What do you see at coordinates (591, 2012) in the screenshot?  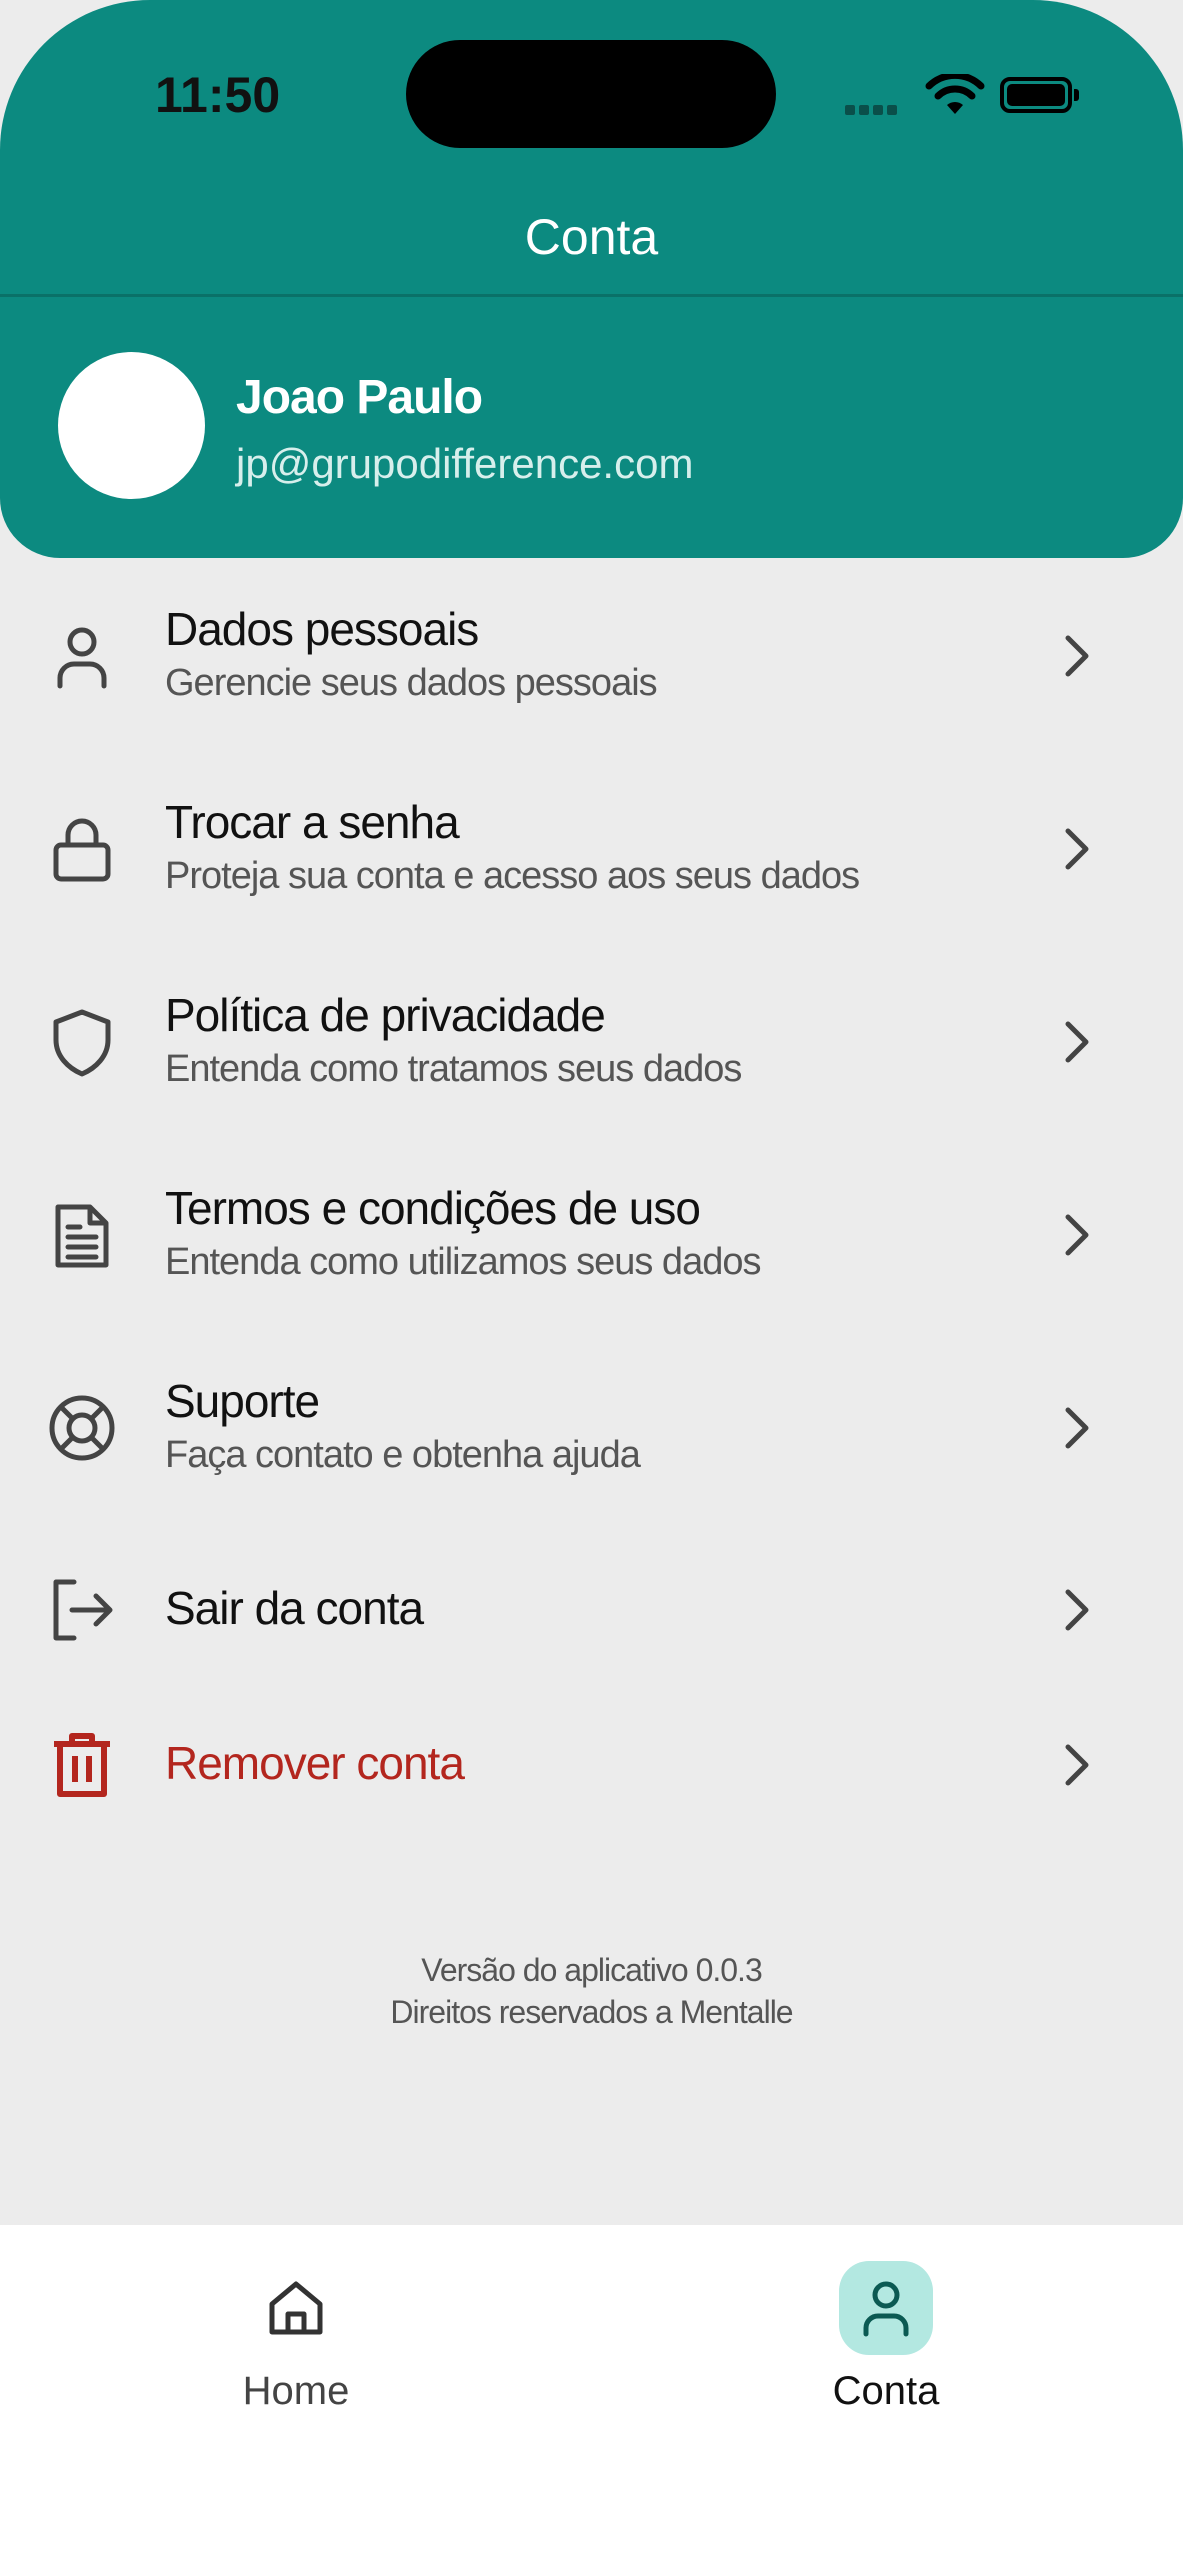 I see `copyright-text: Direitos reservados a Mentalle` at bounding box center [591, 2012].